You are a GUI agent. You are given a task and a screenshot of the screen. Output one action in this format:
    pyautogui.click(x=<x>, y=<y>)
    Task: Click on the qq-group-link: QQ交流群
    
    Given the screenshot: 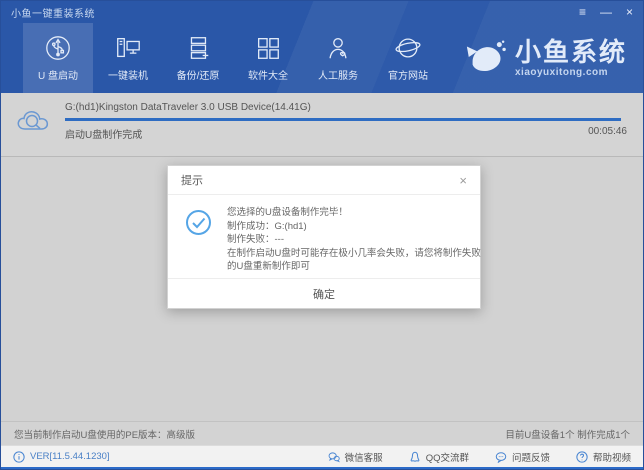 What is the action you would take?
    pyautogui.click(x=439, y=457)
    